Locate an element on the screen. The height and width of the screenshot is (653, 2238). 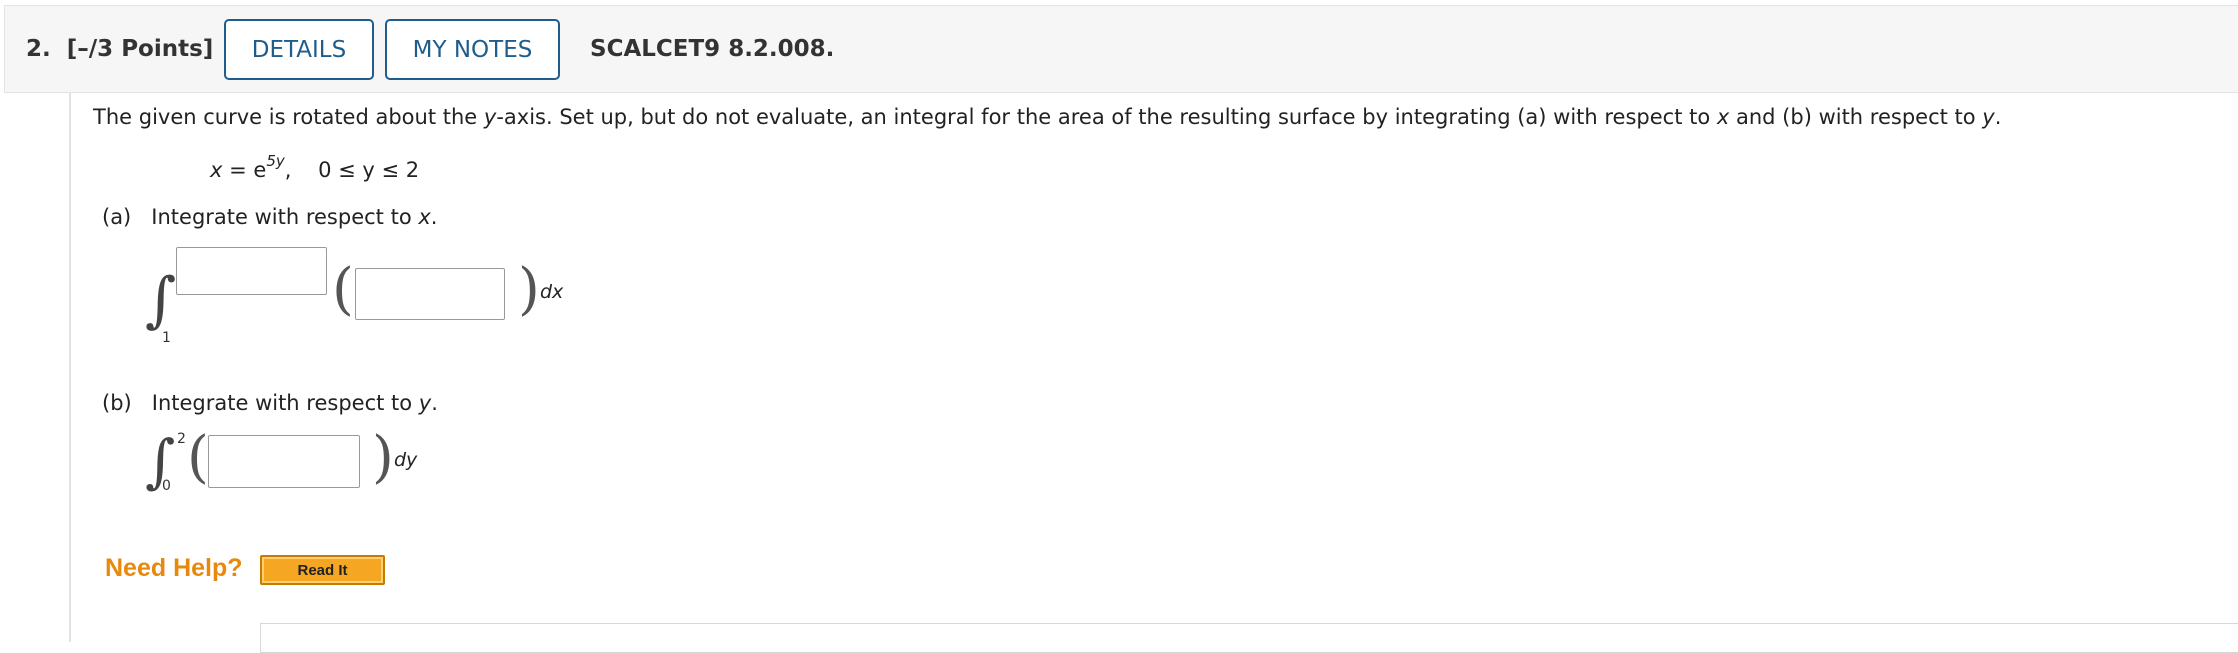
part-b-prompt: (b) Integrate with respect to y. is located at coordinates (270, 403).